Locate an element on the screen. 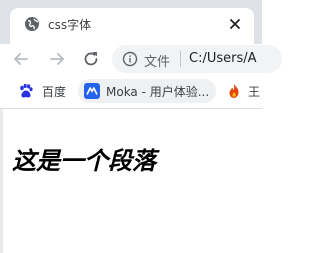 Image resolution: width=320 pixels, height=253 pixels. bookmarks-bar: 百度 Moka - 用户体验... 王 is located at coordinates (131, 91).